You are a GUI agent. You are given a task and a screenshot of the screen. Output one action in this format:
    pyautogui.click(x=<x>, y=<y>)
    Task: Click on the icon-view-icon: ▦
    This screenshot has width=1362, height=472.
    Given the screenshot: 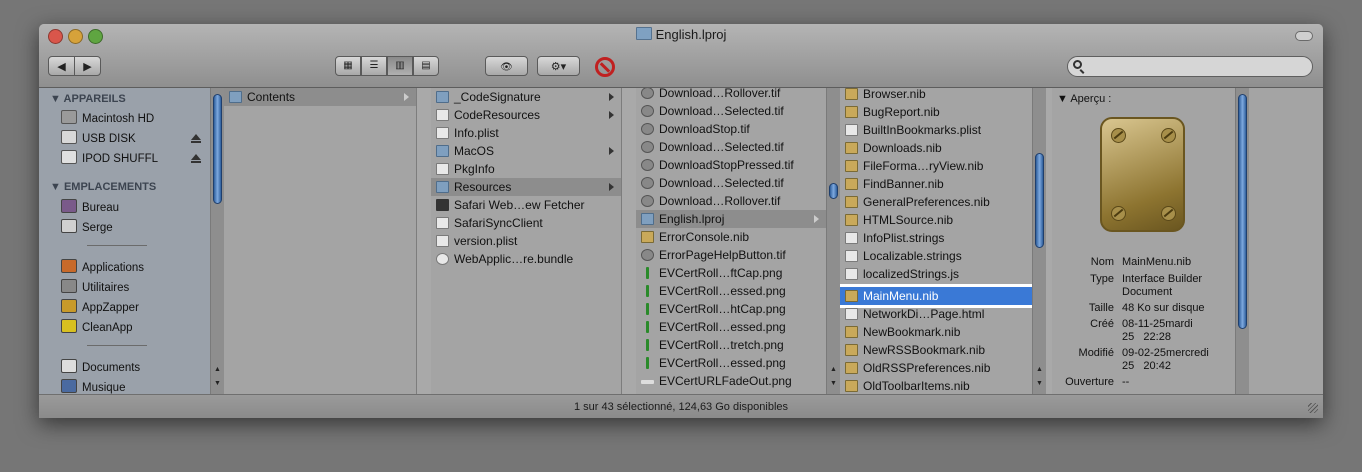 What is the action you would take?
    pyautogui.click(x=348, y=65)
    